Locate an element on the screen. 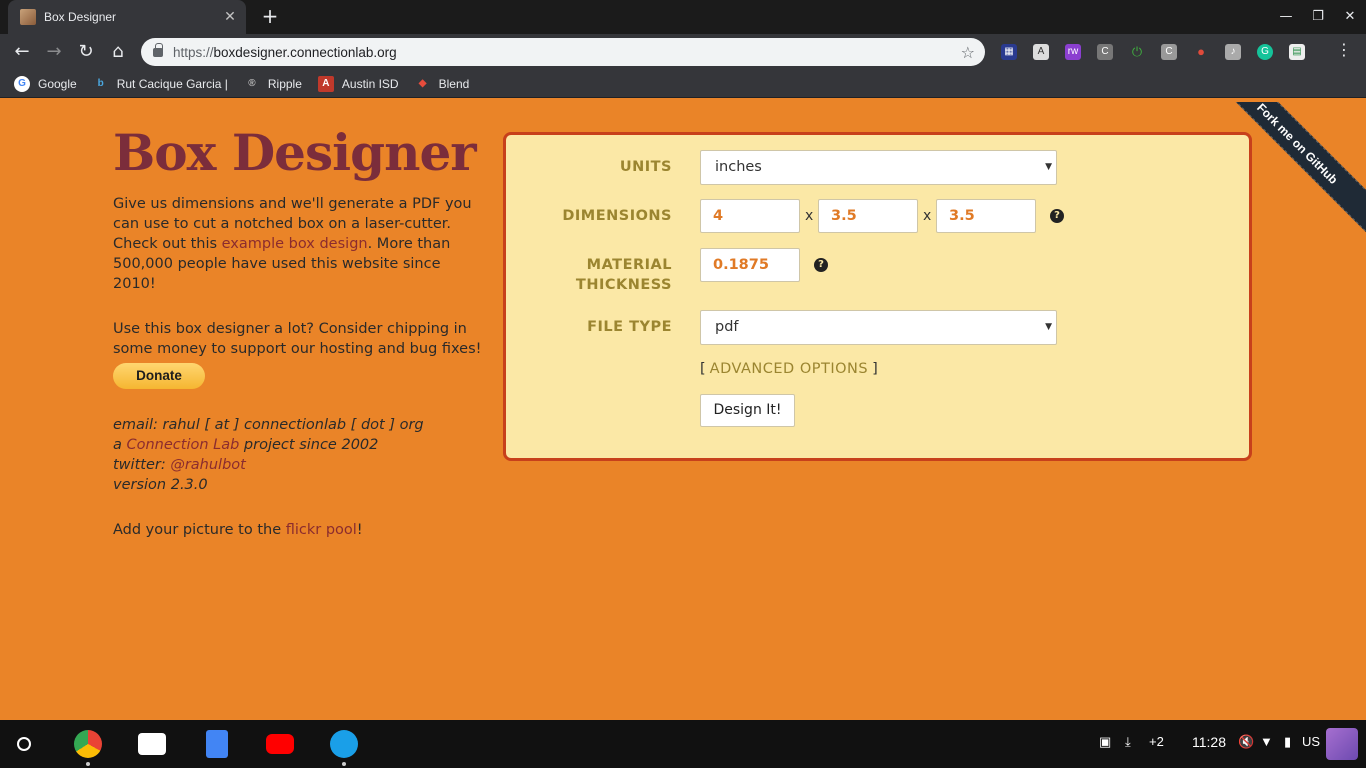 The image size is (1366, 768). minimize-icon: — is located at coordinates (1286, 17).